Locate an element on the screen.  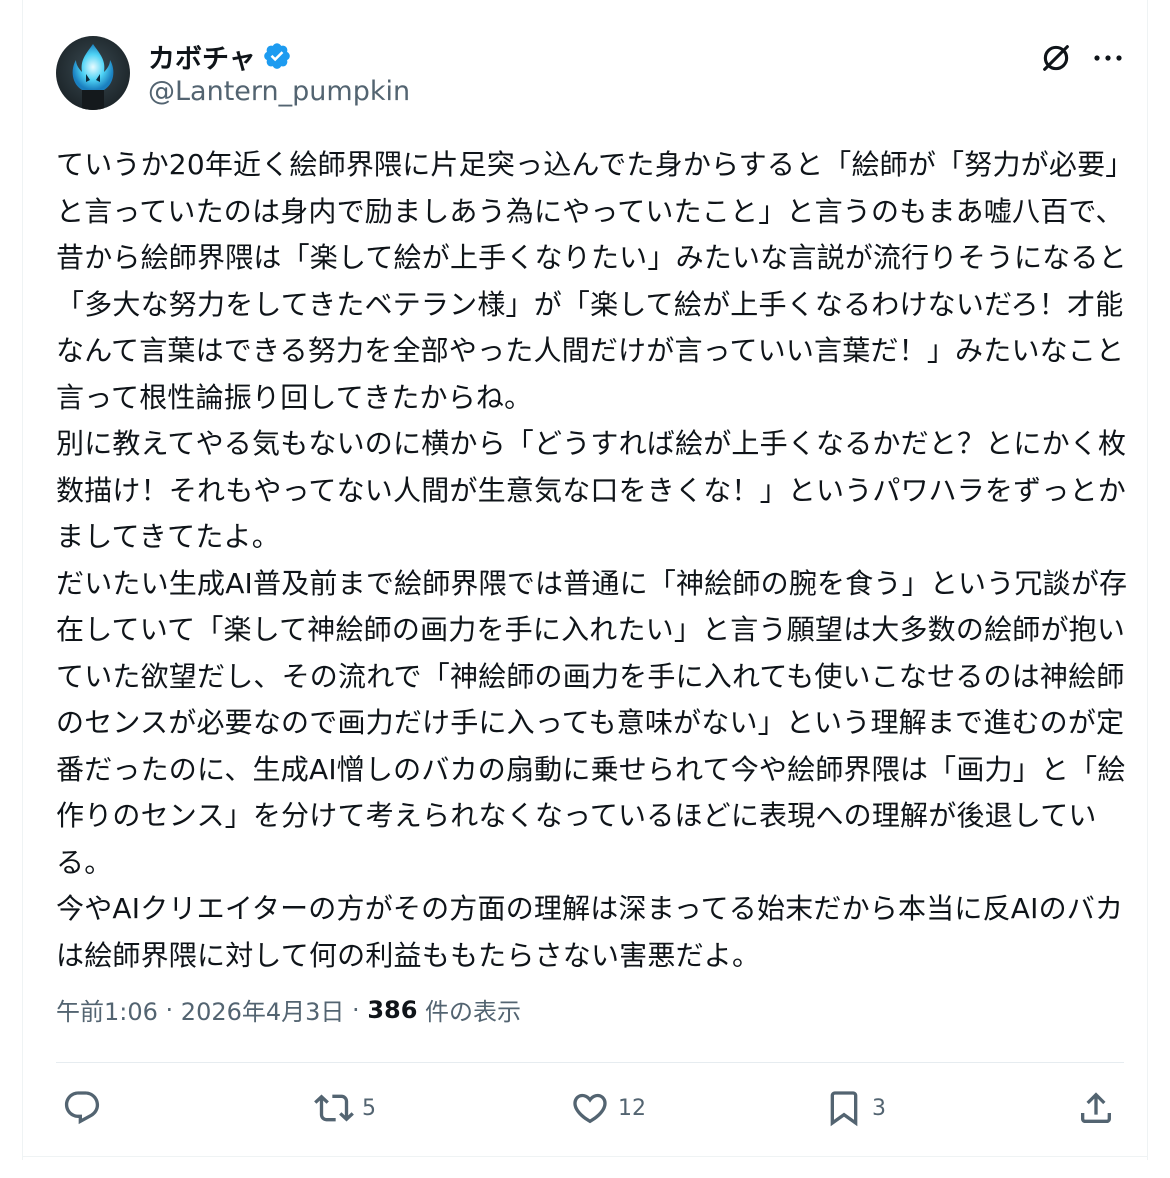
post-meta: 午前1:06 · 2026年4月3日 · 386 件の表示 is located at coordinates (288, 1009).